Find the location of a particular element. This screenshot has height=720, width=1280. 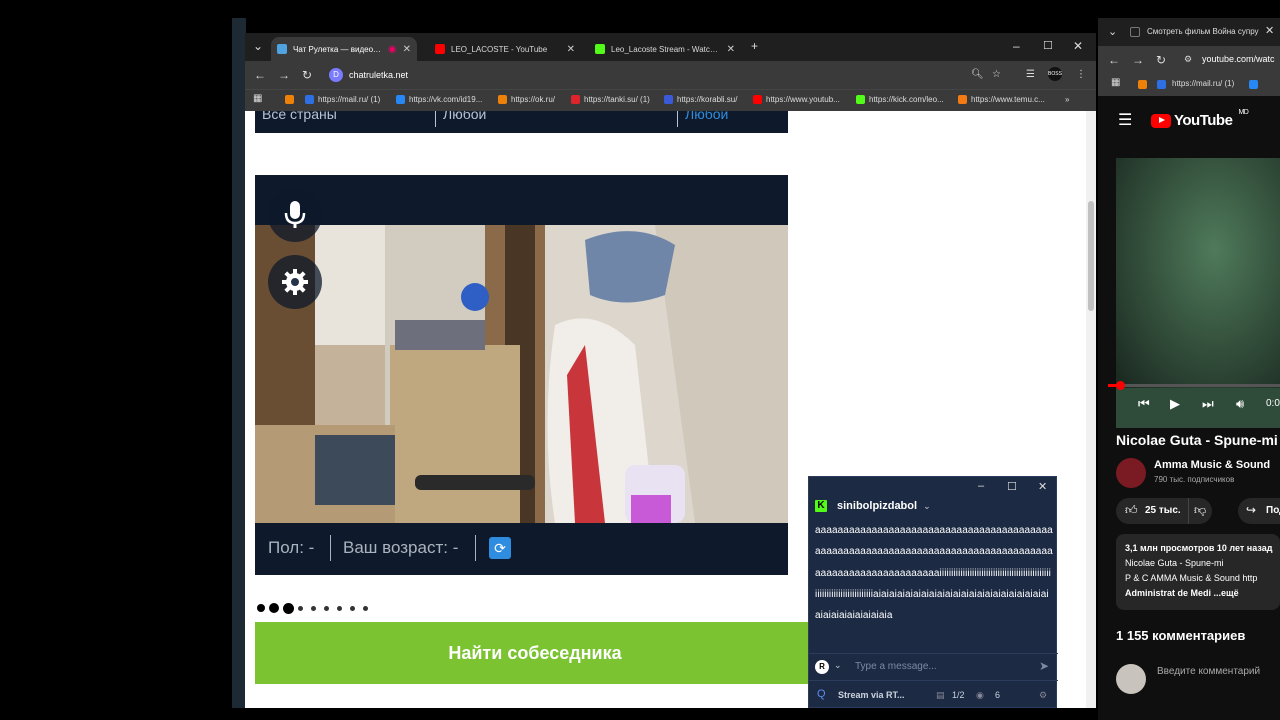

previous-icon: ⏮ is located at coordinates (1144, 404).